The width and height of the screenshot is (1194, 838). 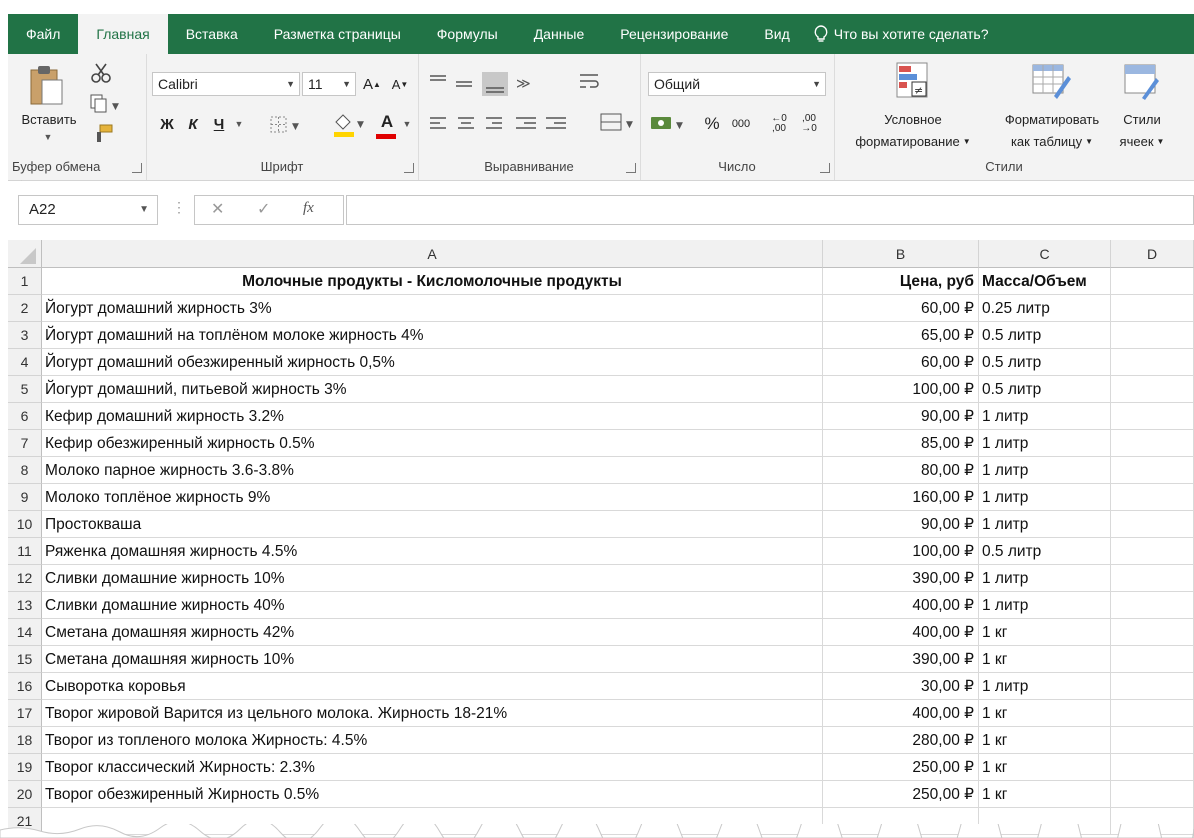 What do you see at coordinates (825, 168) in the screenshot?
I see `number-launcher-icon` at bounding box center [825, 168].